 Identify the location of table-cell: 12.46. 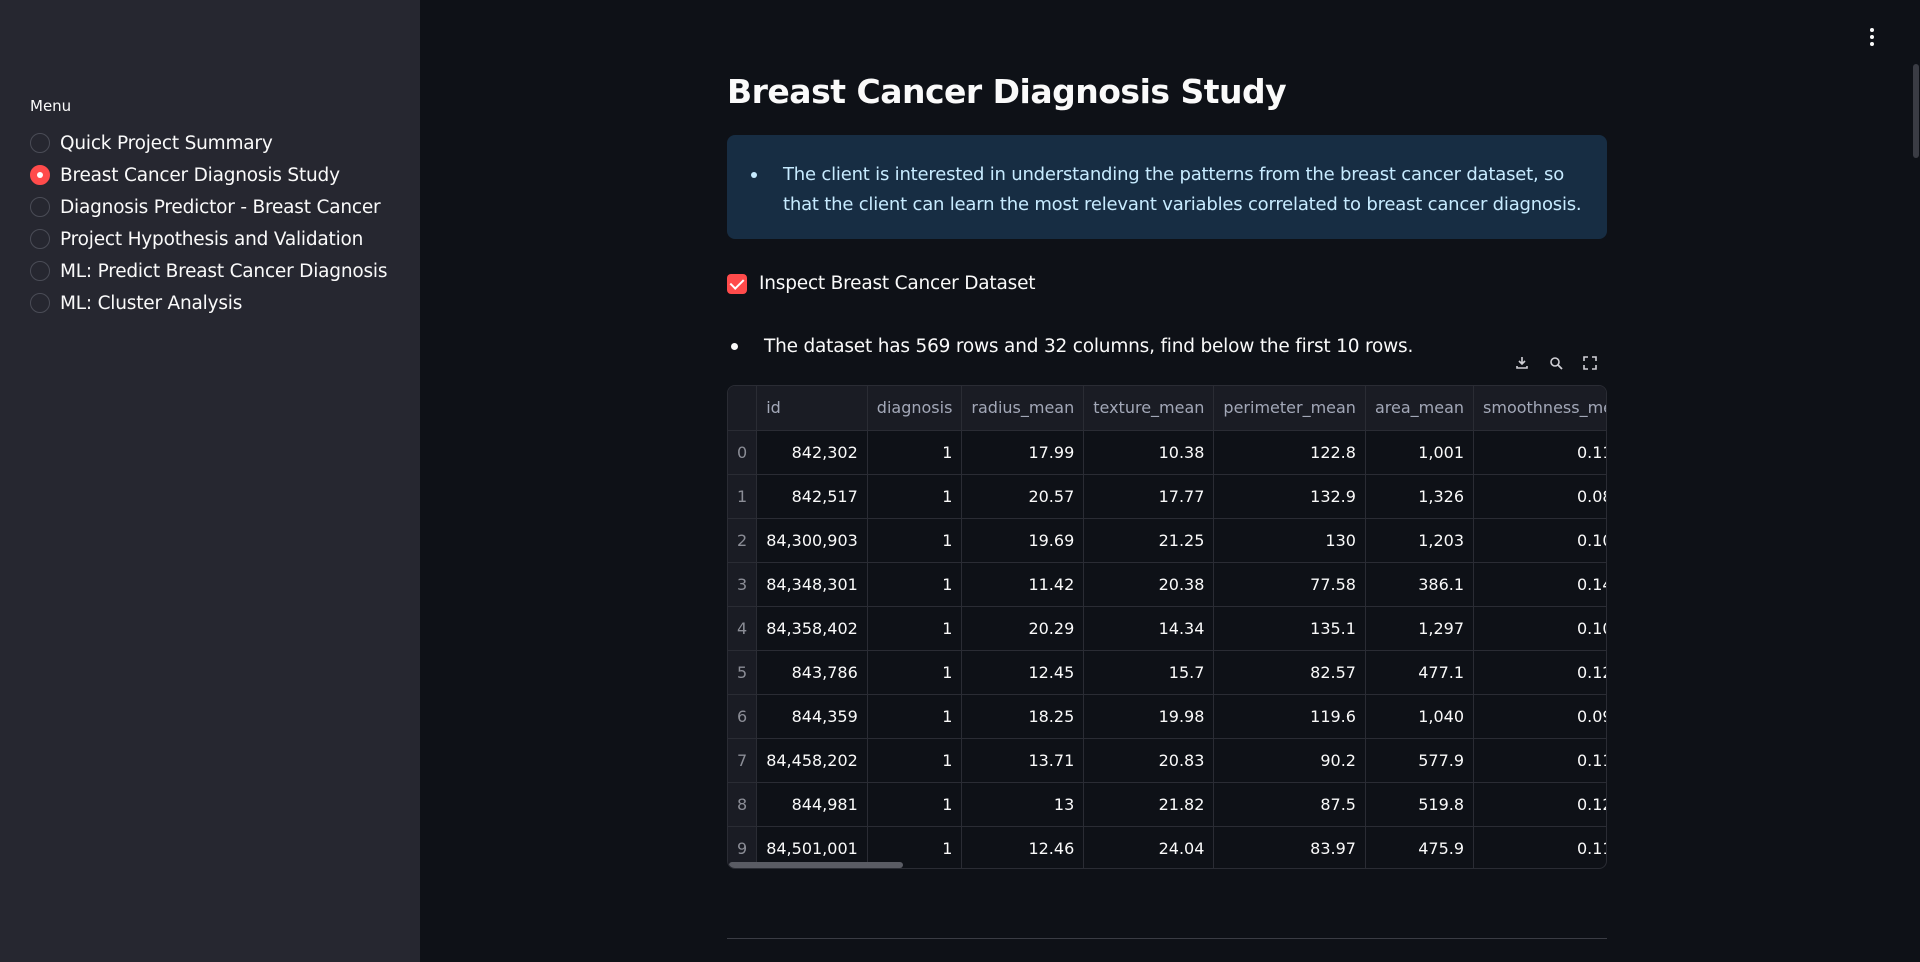
(1023, 847).